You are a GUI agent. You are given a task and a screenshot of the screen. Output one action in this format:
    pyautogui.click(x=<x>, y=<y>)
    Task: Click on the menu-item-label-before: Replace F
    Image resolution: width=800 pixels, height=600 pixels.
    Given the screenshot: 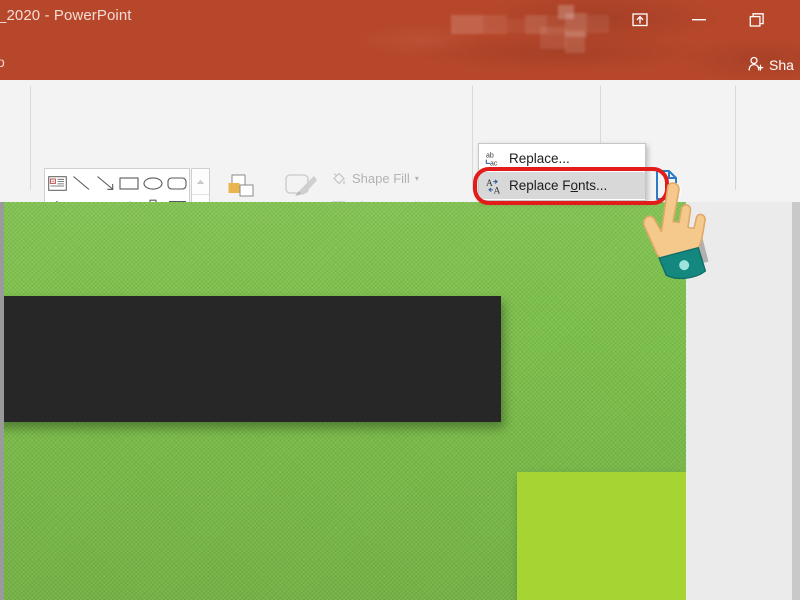 What is the action you would take?
    pyautogui.click(x=540, y=185)
    